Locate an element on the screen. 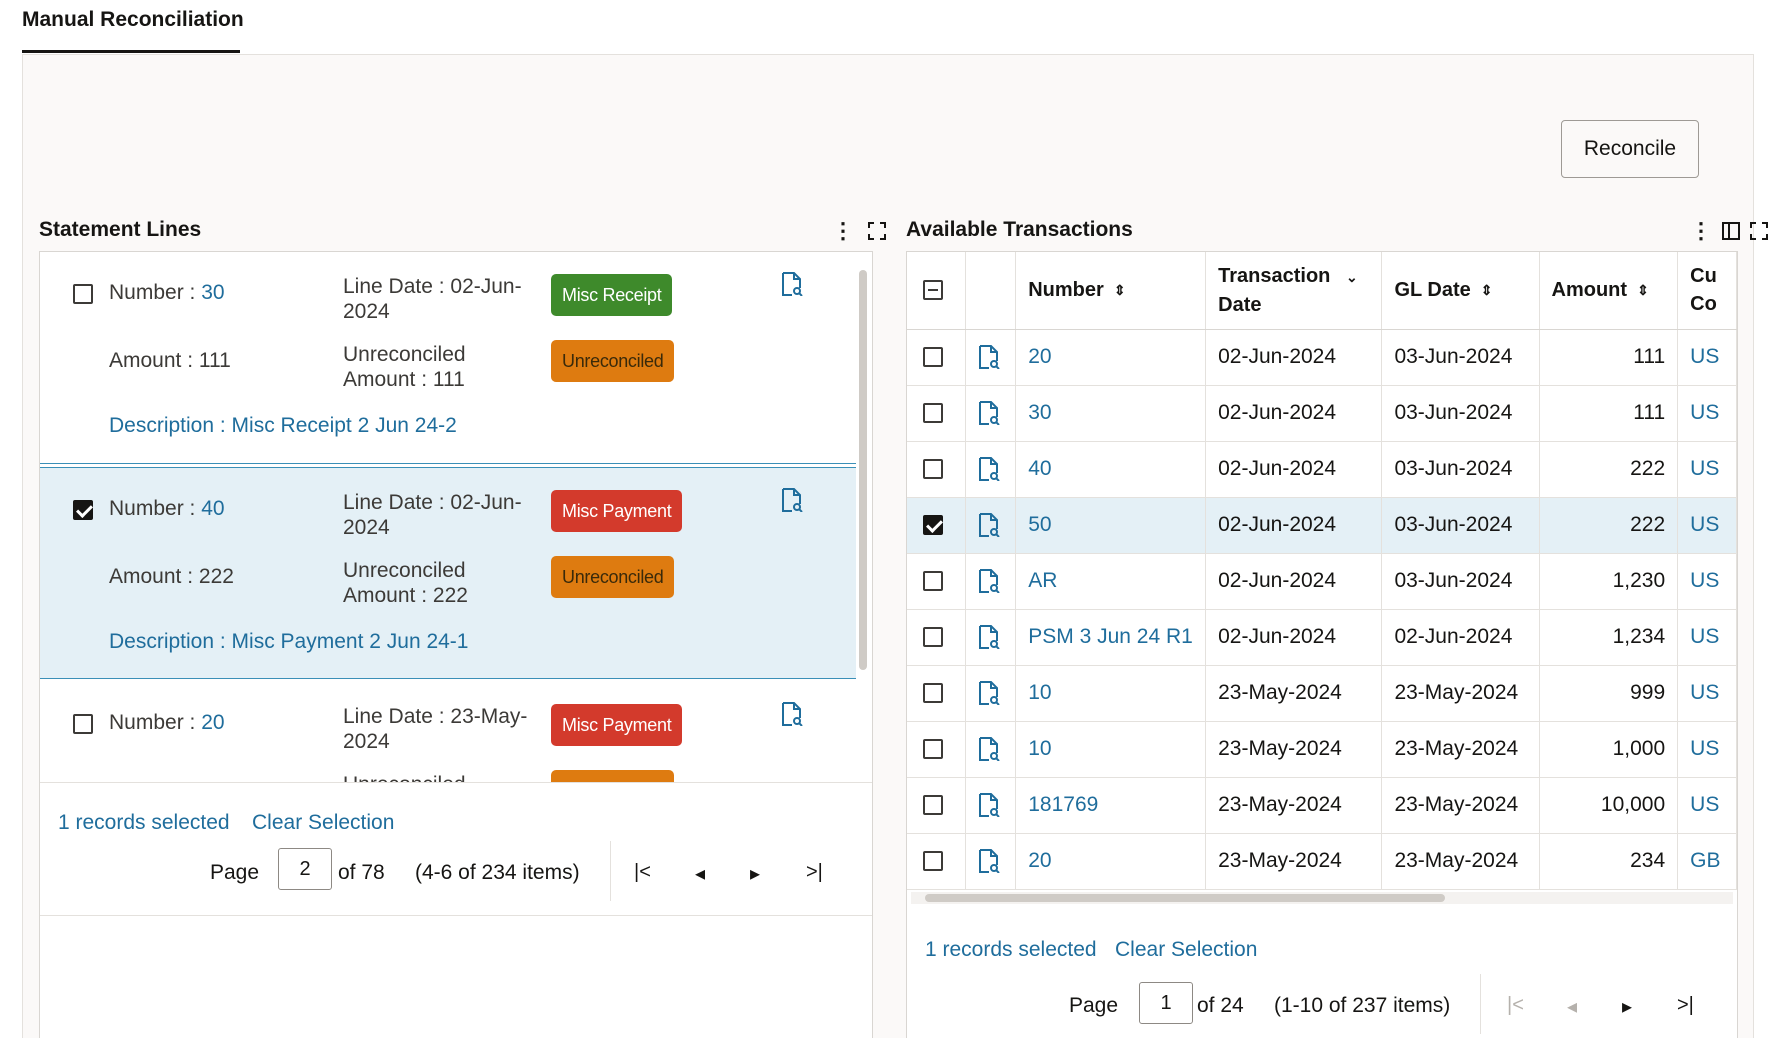 This screenshot has height=1038, width=1778. sort-desc-icon: ⌄ is located at coordinates (1352, 277).